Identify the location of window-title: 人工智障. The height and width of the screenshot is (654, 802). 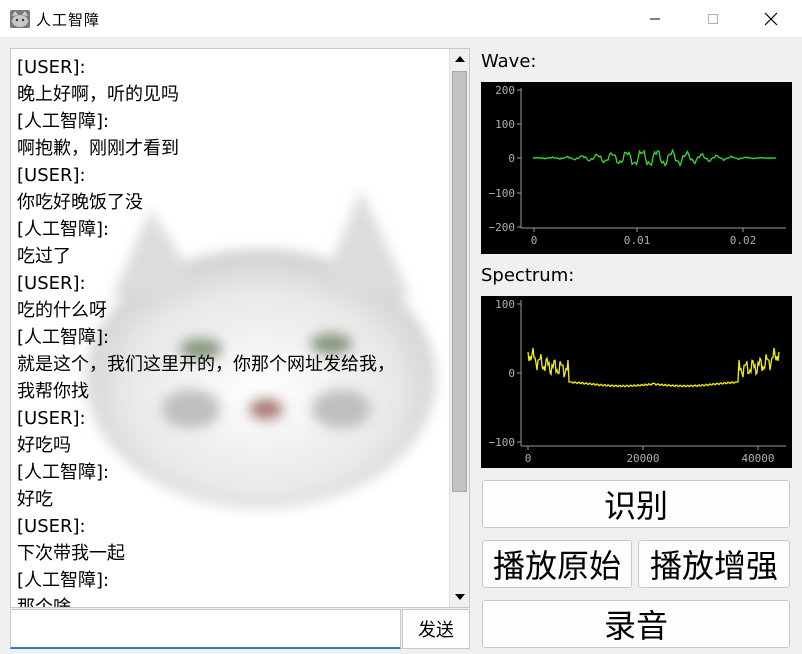
(68, 20).